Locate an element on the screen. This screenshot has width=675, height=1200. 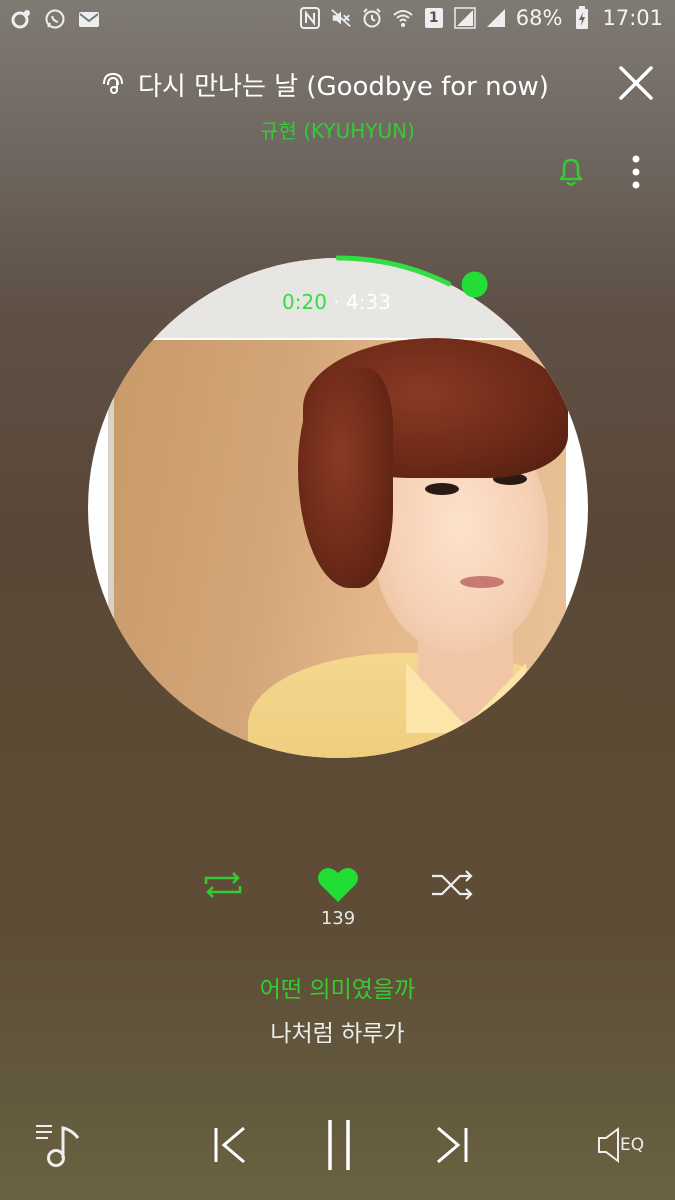
progress-arc is located at coordinates (393, 271).